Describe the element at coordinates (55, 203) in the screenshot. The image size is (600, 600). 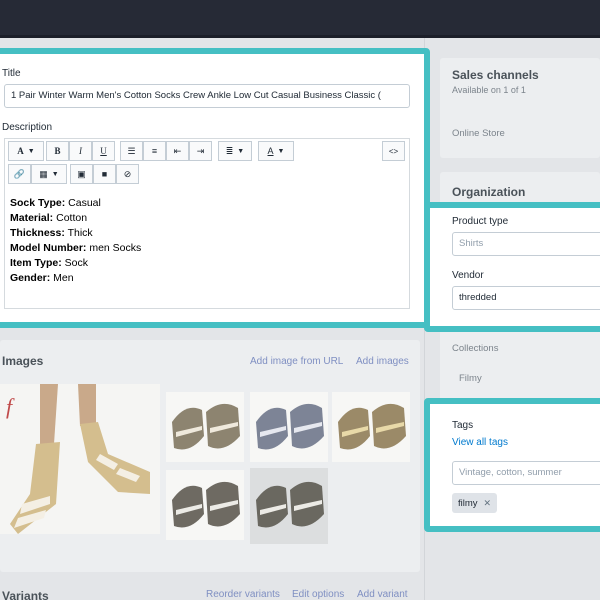
I see `description-line: Sock Type: Casual` at that location.